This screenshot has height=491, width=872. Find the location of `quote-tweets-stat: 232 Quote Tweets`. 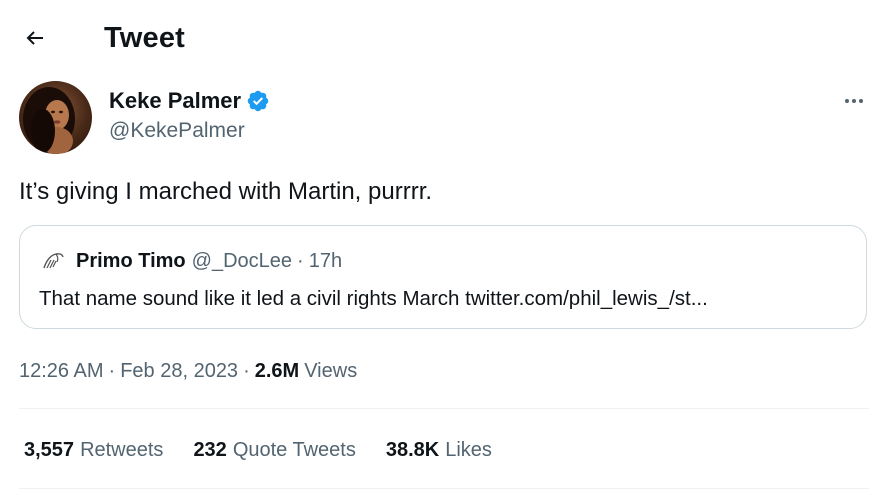

quote-tweets-stat: 232 Quote Tweets is located at coordinates (274, 450).